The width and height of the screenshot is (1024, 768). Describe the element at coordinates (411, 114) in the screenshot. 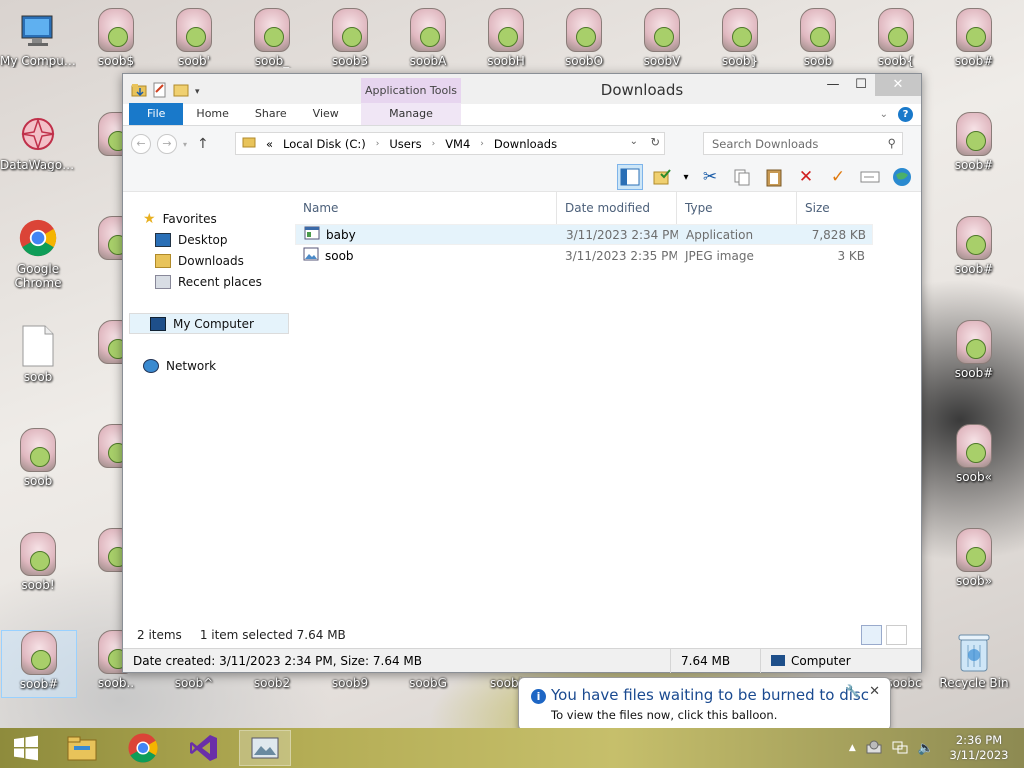

I see `tab-manage: Manage` at that location.